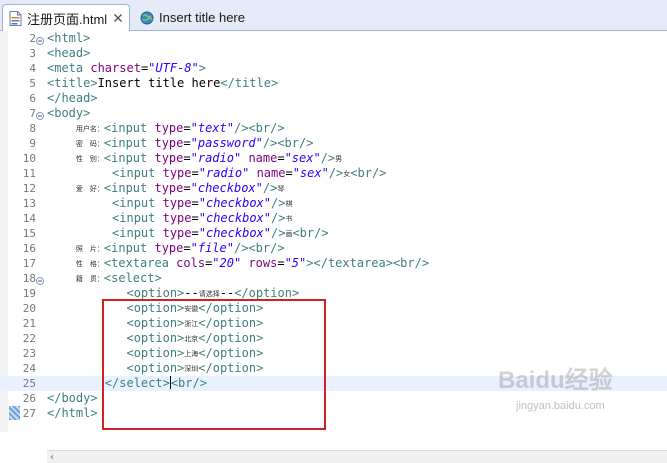  I want to click on code-text: <input type="checkbox"/>书, so click(169, 219).